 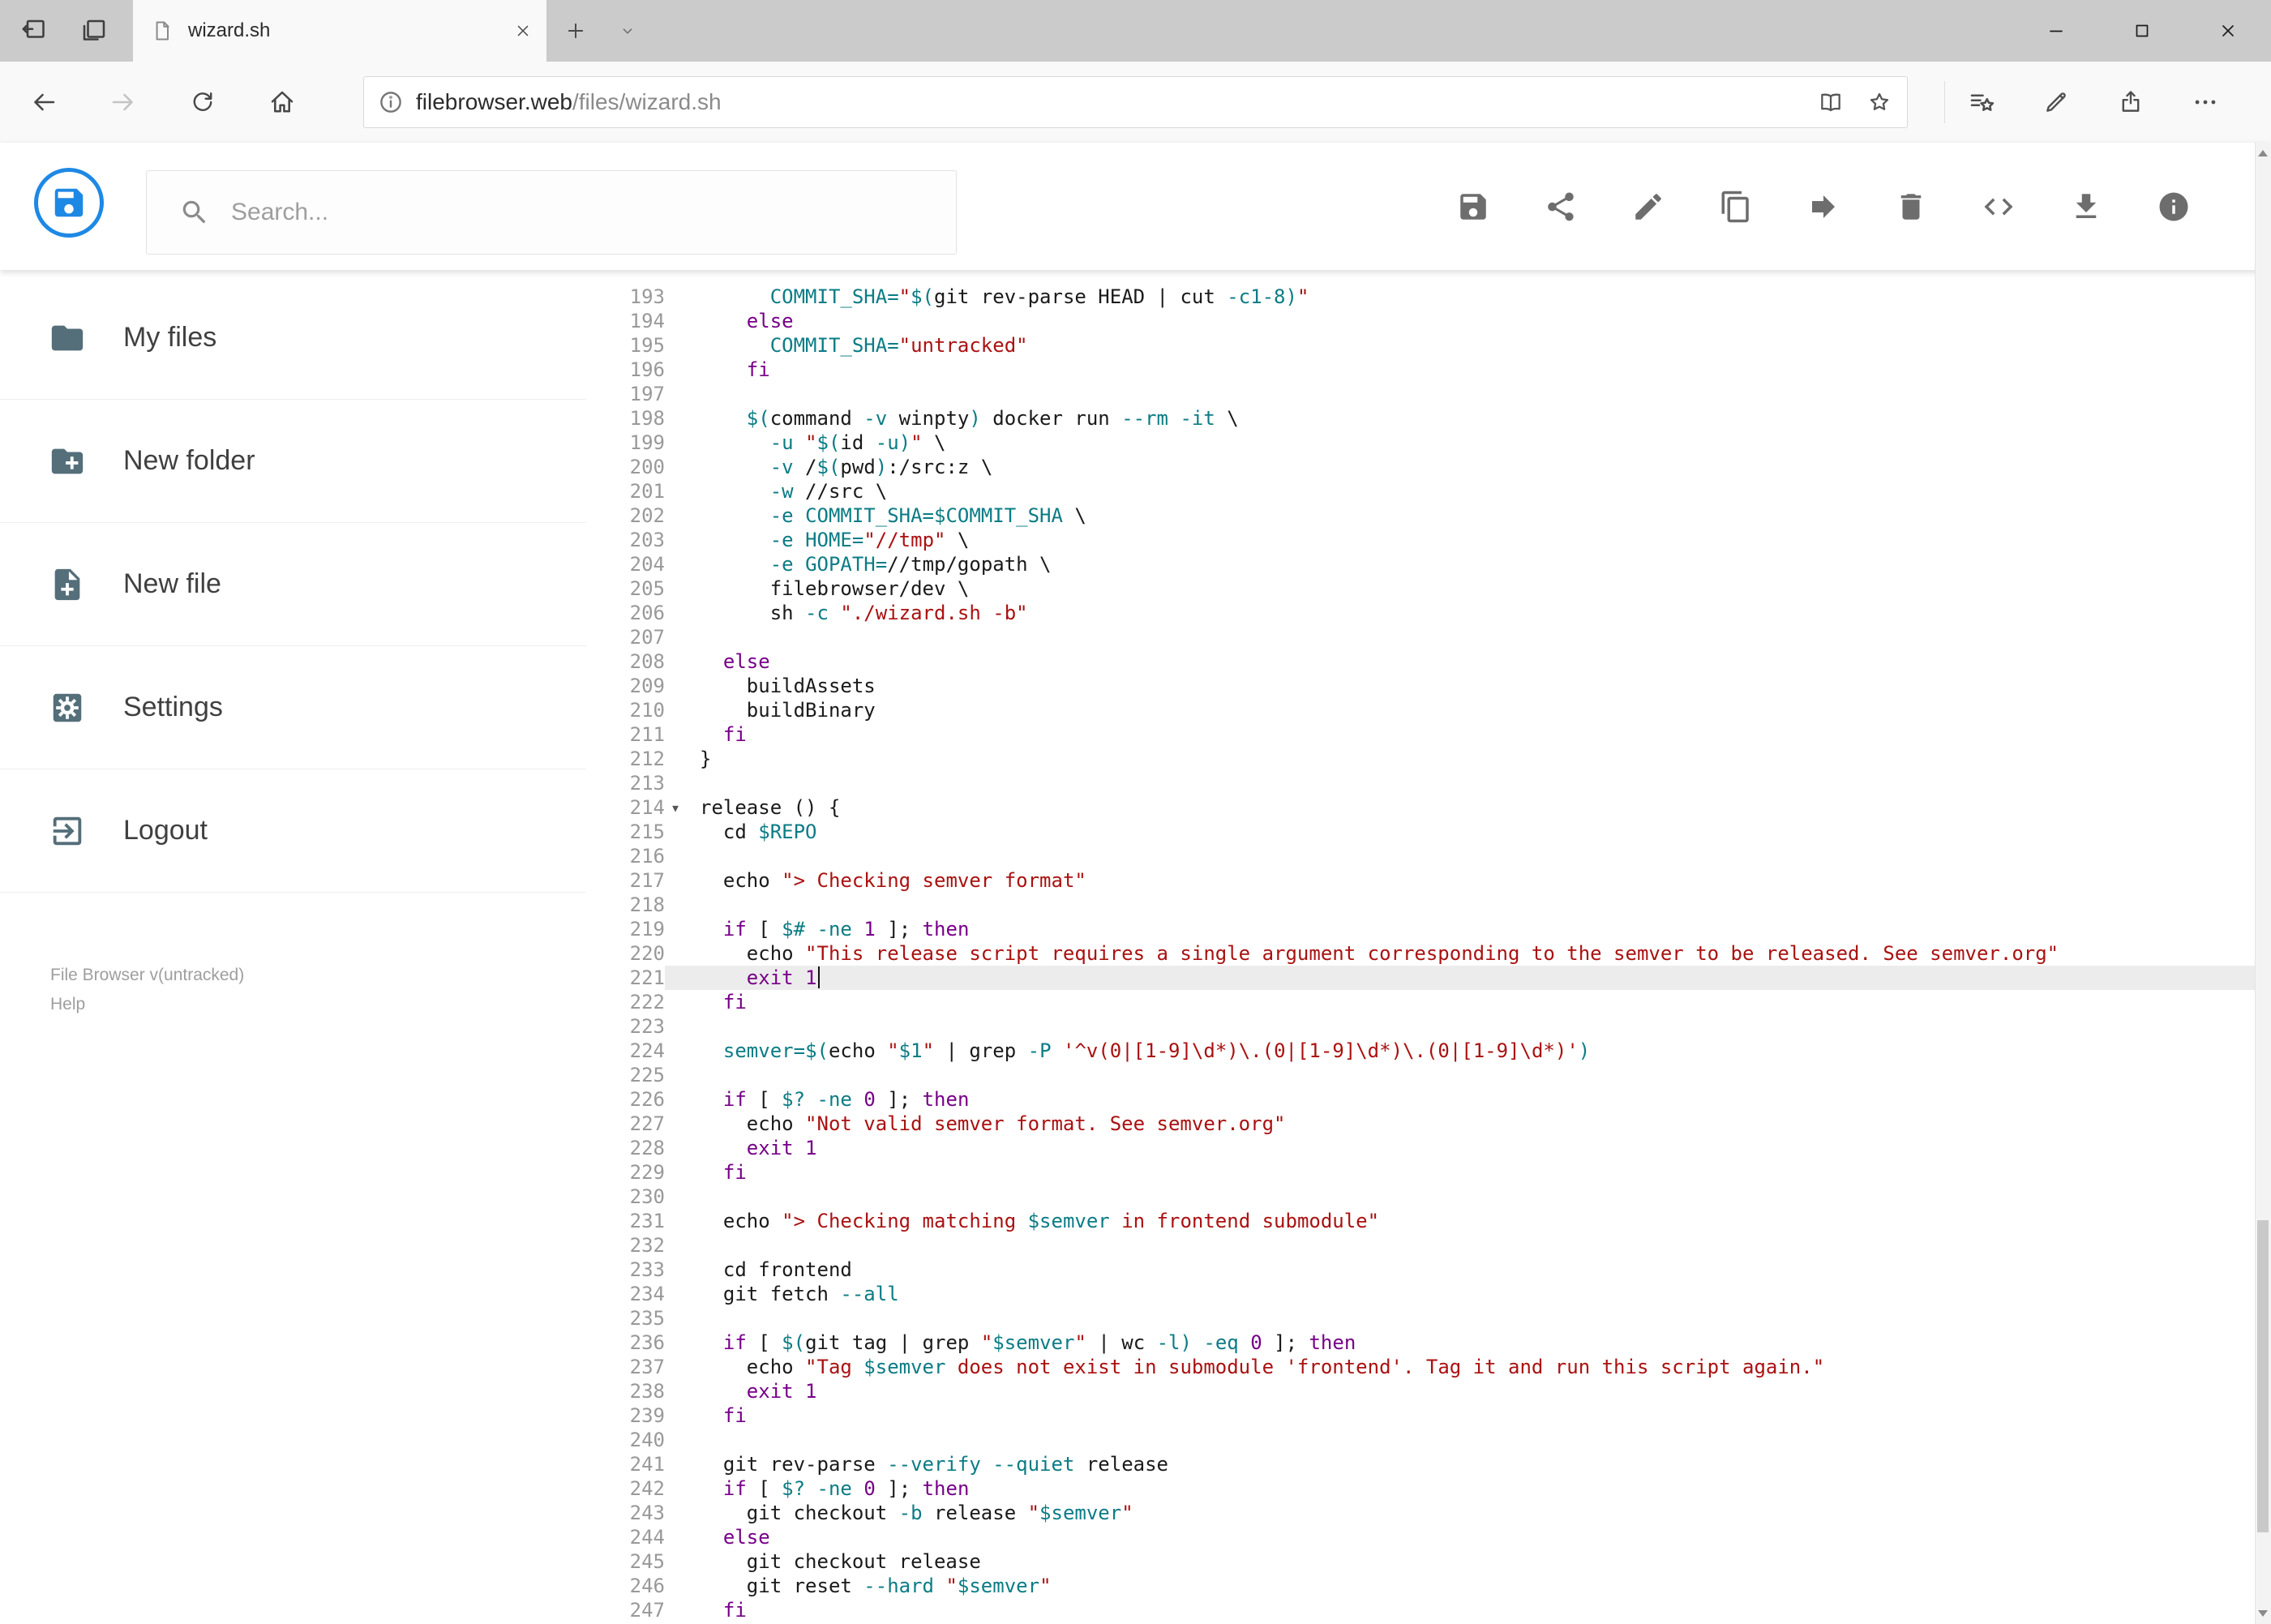 What do you see at coordinates (1428, 1294) in the screenshot?
I see `code-line-234: 234 git fetch --all` at bounding box center [1428, 1294].